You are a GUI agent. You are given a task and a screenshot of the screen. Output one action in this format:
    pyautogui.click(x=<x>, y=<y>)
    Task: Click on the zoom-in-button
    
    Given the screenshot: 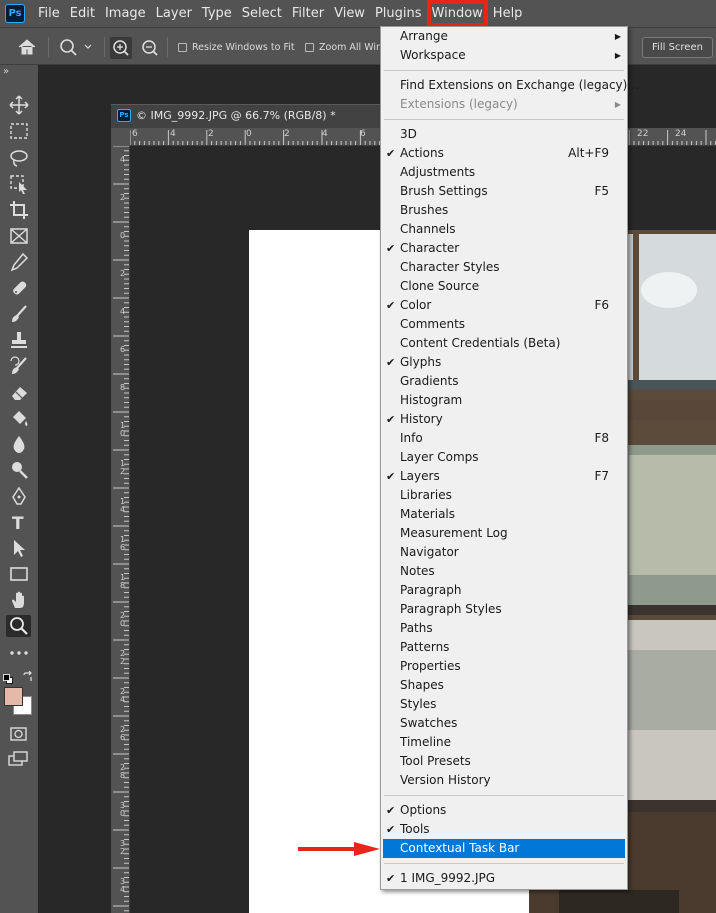 What is the action you would take?
    pyautogui.click(x=121, y=48)
    